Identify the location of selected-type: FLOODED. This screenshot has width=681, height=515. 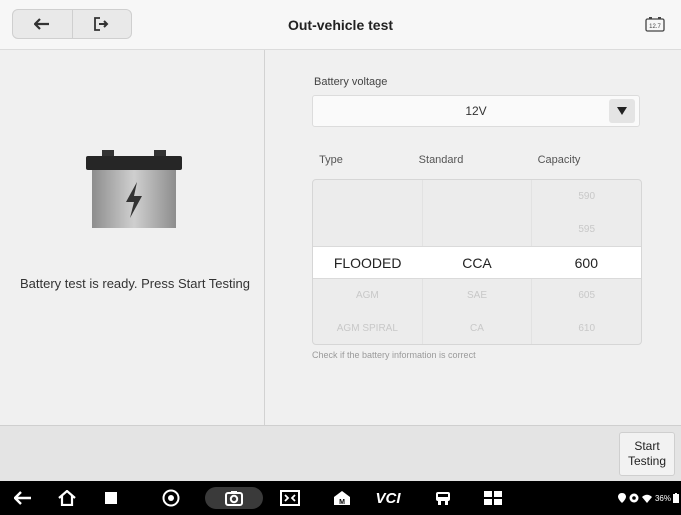
(367, 263).